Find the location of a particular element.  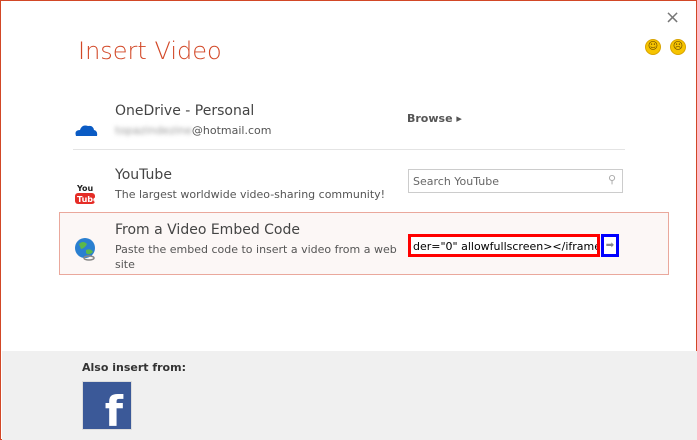

cloud-icon is located at coordinates (86, 130).